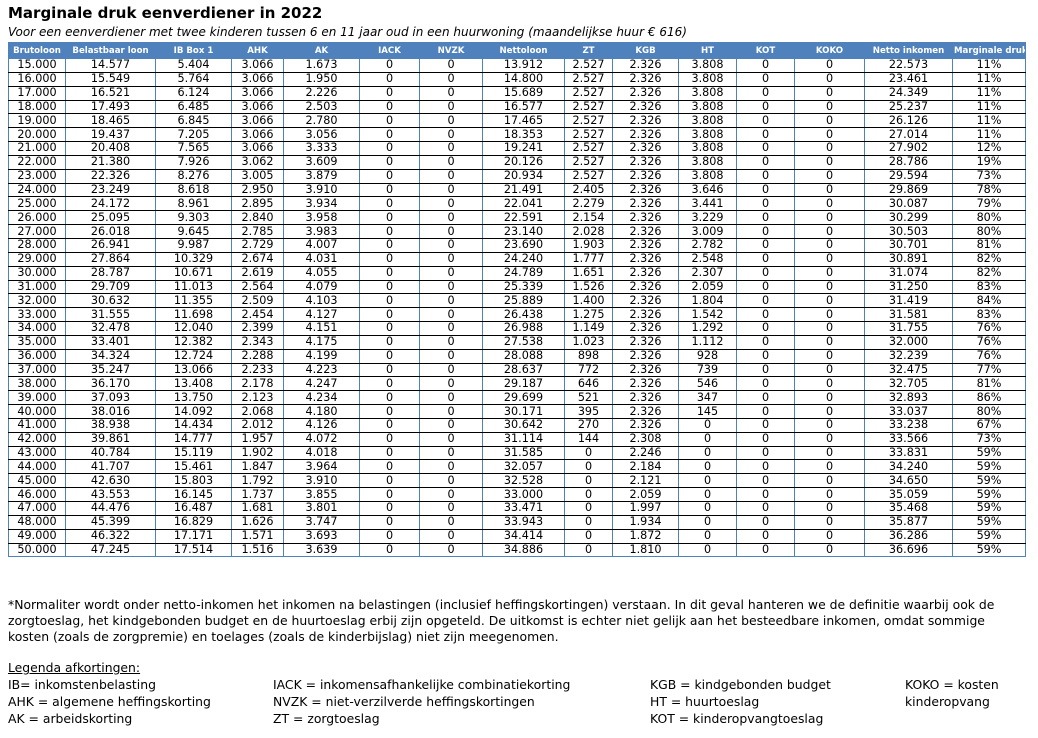 Image resolution: width=1038 pixels, height=738 pixels. What do you see at coordinates (989, 162) in the screenshot?
I see `table-cell: 19%` at bounding box center [989, 162].